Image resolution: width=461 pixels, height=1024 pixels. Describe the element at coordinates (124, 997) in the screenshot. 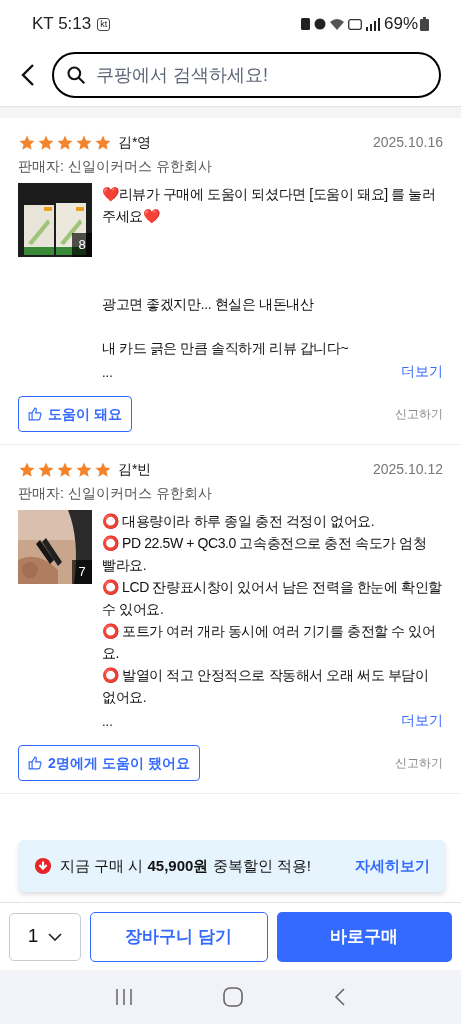

I see `recent-apps-icon` at that location.